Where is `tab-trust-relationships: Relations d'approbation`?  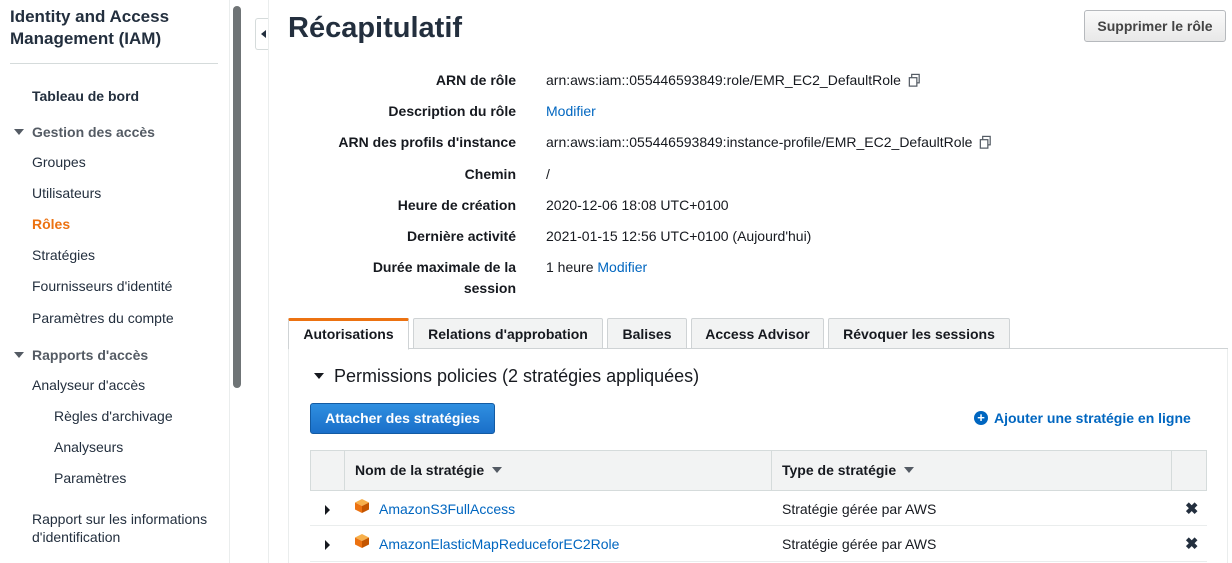
tab-trust-relationships: Relations d'approbation is located at coordinates (508, 333).